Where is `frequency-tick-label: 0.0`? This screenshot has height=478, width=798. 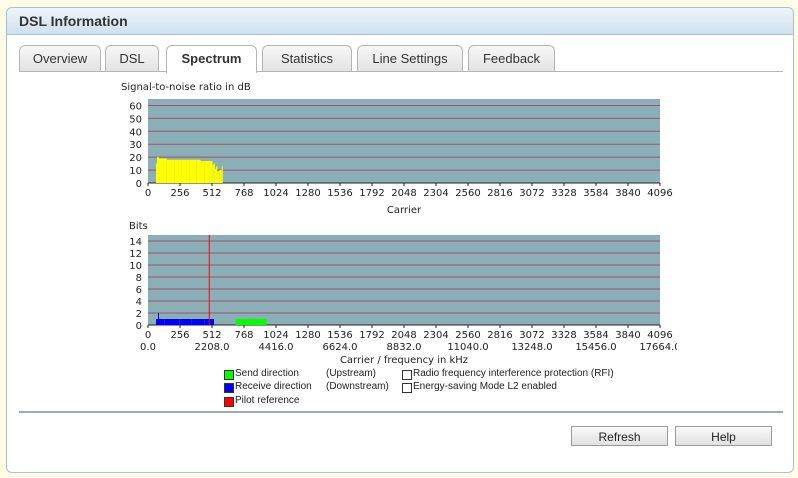 frequency-tick-label: 0.0 is located at coordinates (148, 347).